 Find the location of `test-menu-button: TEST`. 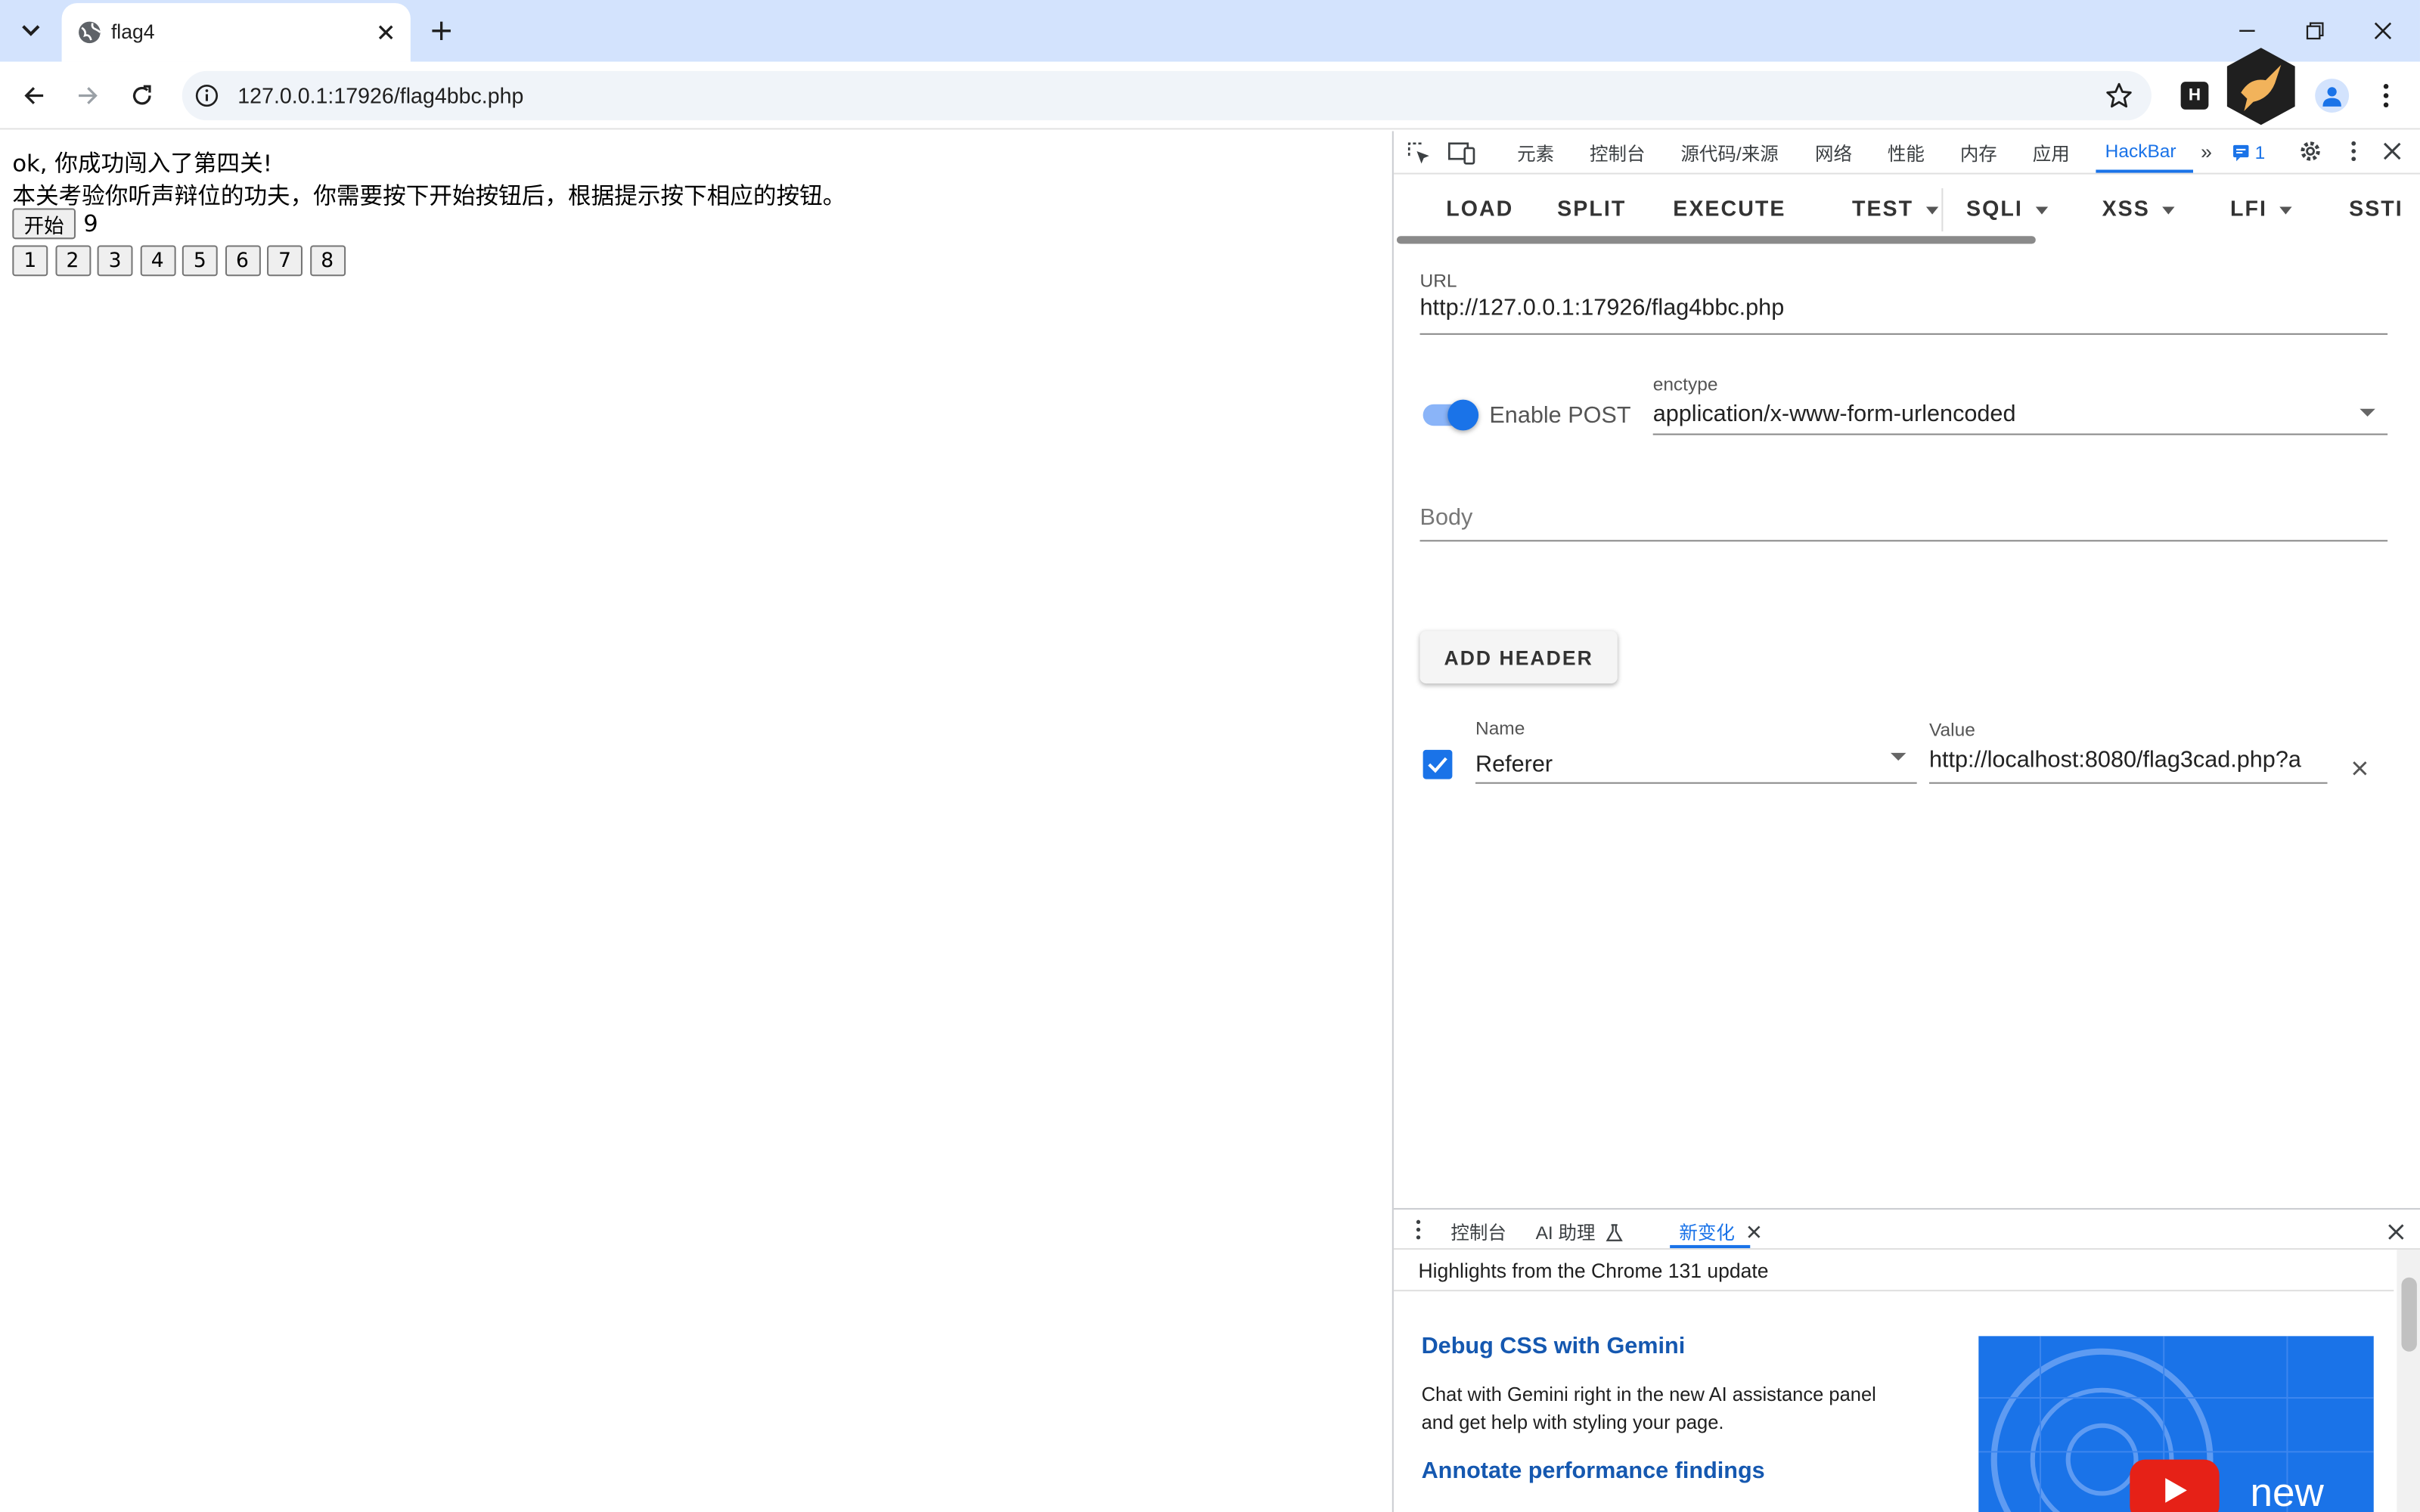

test-menu-button: TEST is located at coordinates (1895, 208).